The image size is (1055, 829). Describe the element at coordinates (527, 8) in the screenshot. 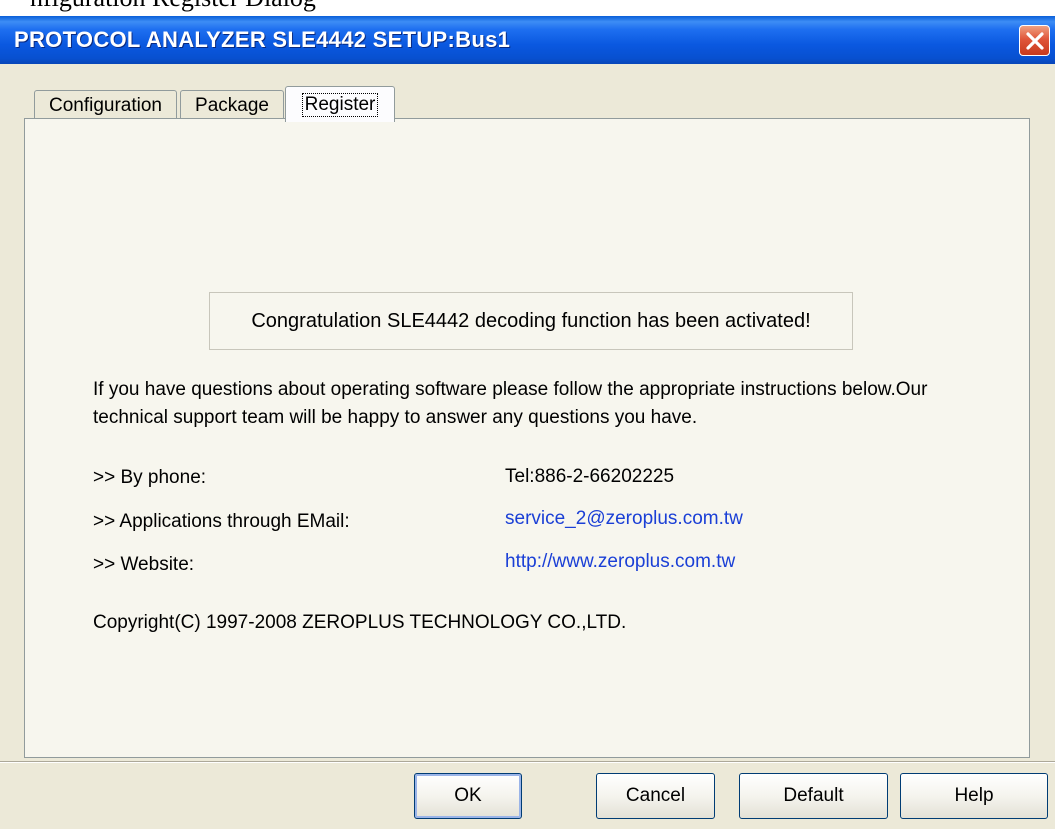

I see `background-document: nfiguration Register Dialog` at that location.